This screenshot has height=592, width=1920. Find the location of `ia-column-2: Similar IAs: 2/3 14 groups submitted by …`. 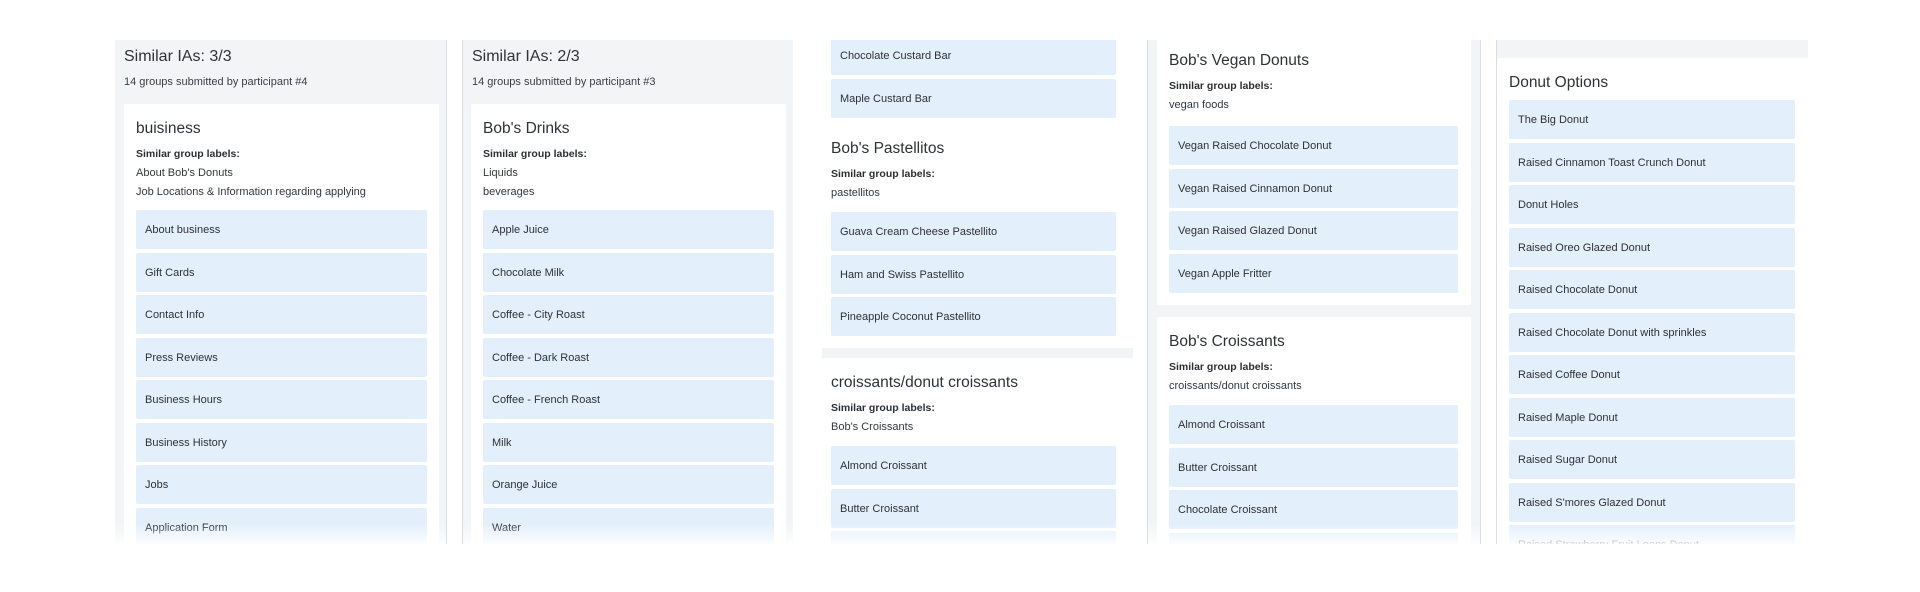

ia-column-2: Similar IAs: 2/3 14 groups submitted by … is located at coordinates (627, 292).